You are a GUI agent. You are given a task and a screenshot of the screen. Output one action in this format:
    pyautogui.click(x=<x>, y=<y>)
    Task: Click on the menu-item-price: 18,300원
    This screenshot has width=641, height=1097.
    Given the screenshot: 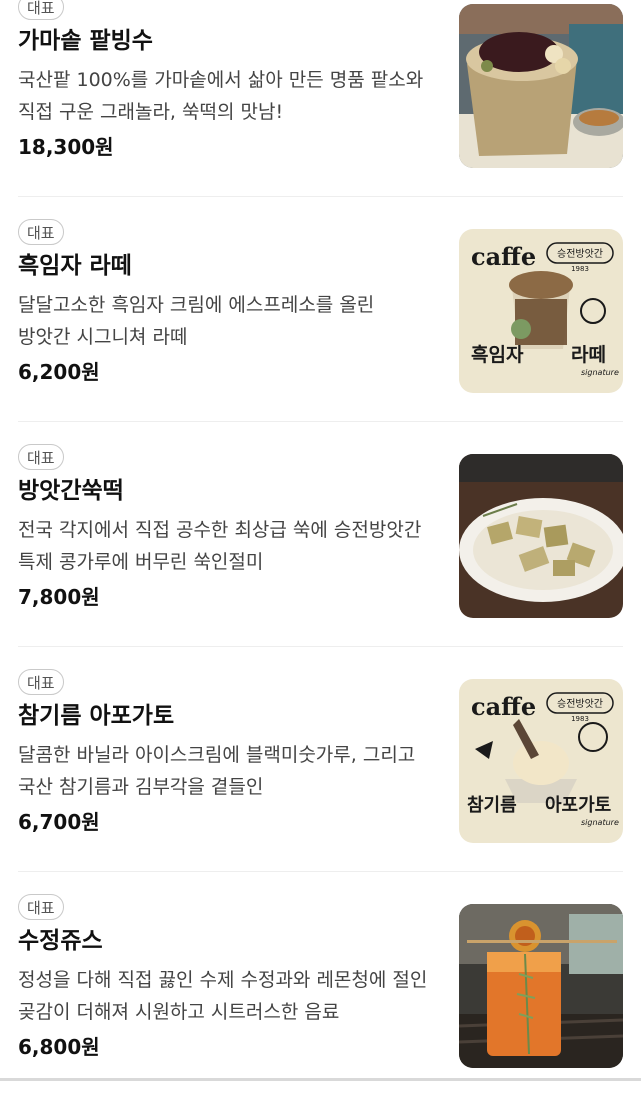 What is the action you would take?
    pyautogui.click(x=66, y=147)
    